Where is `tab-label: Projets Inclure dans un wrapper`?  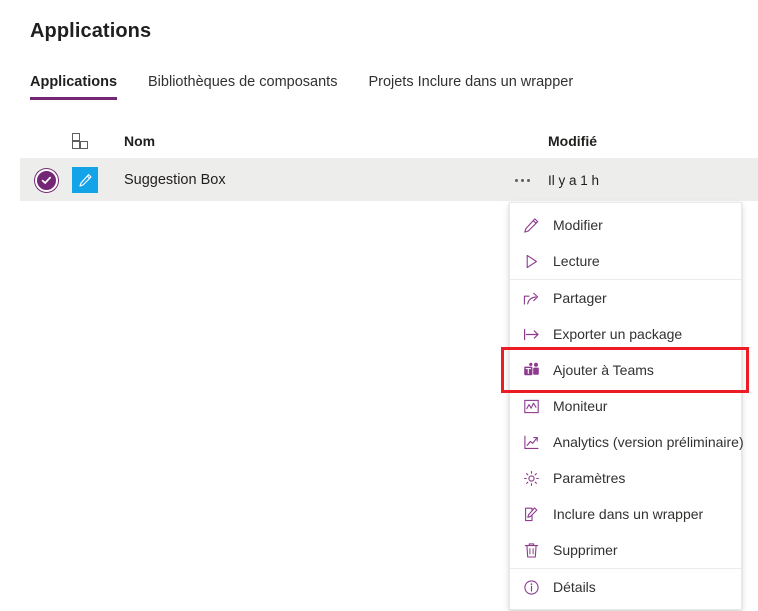 tab-label: Projets Inclure dans un wrapper is located at coordinates (471, 82).